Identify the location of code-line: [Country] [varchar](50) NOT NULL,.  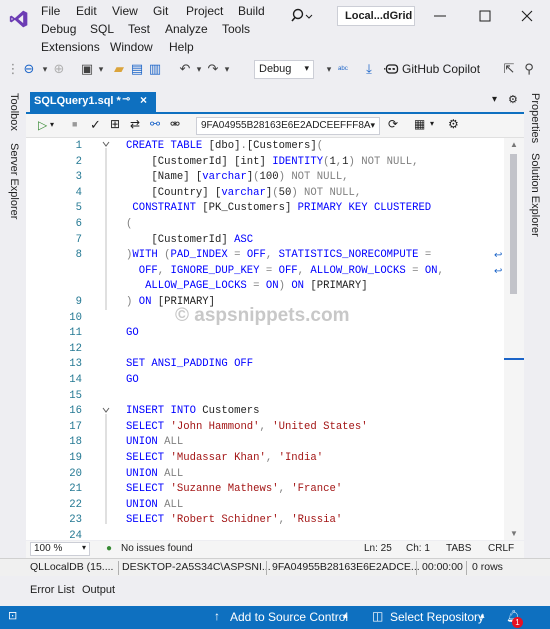
(243, 194).